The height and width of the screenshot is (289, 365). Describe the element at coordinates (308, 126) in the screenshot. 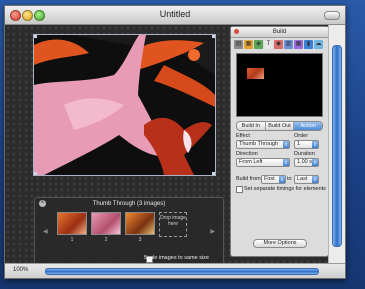

I see `tab-action: Action` at that location.